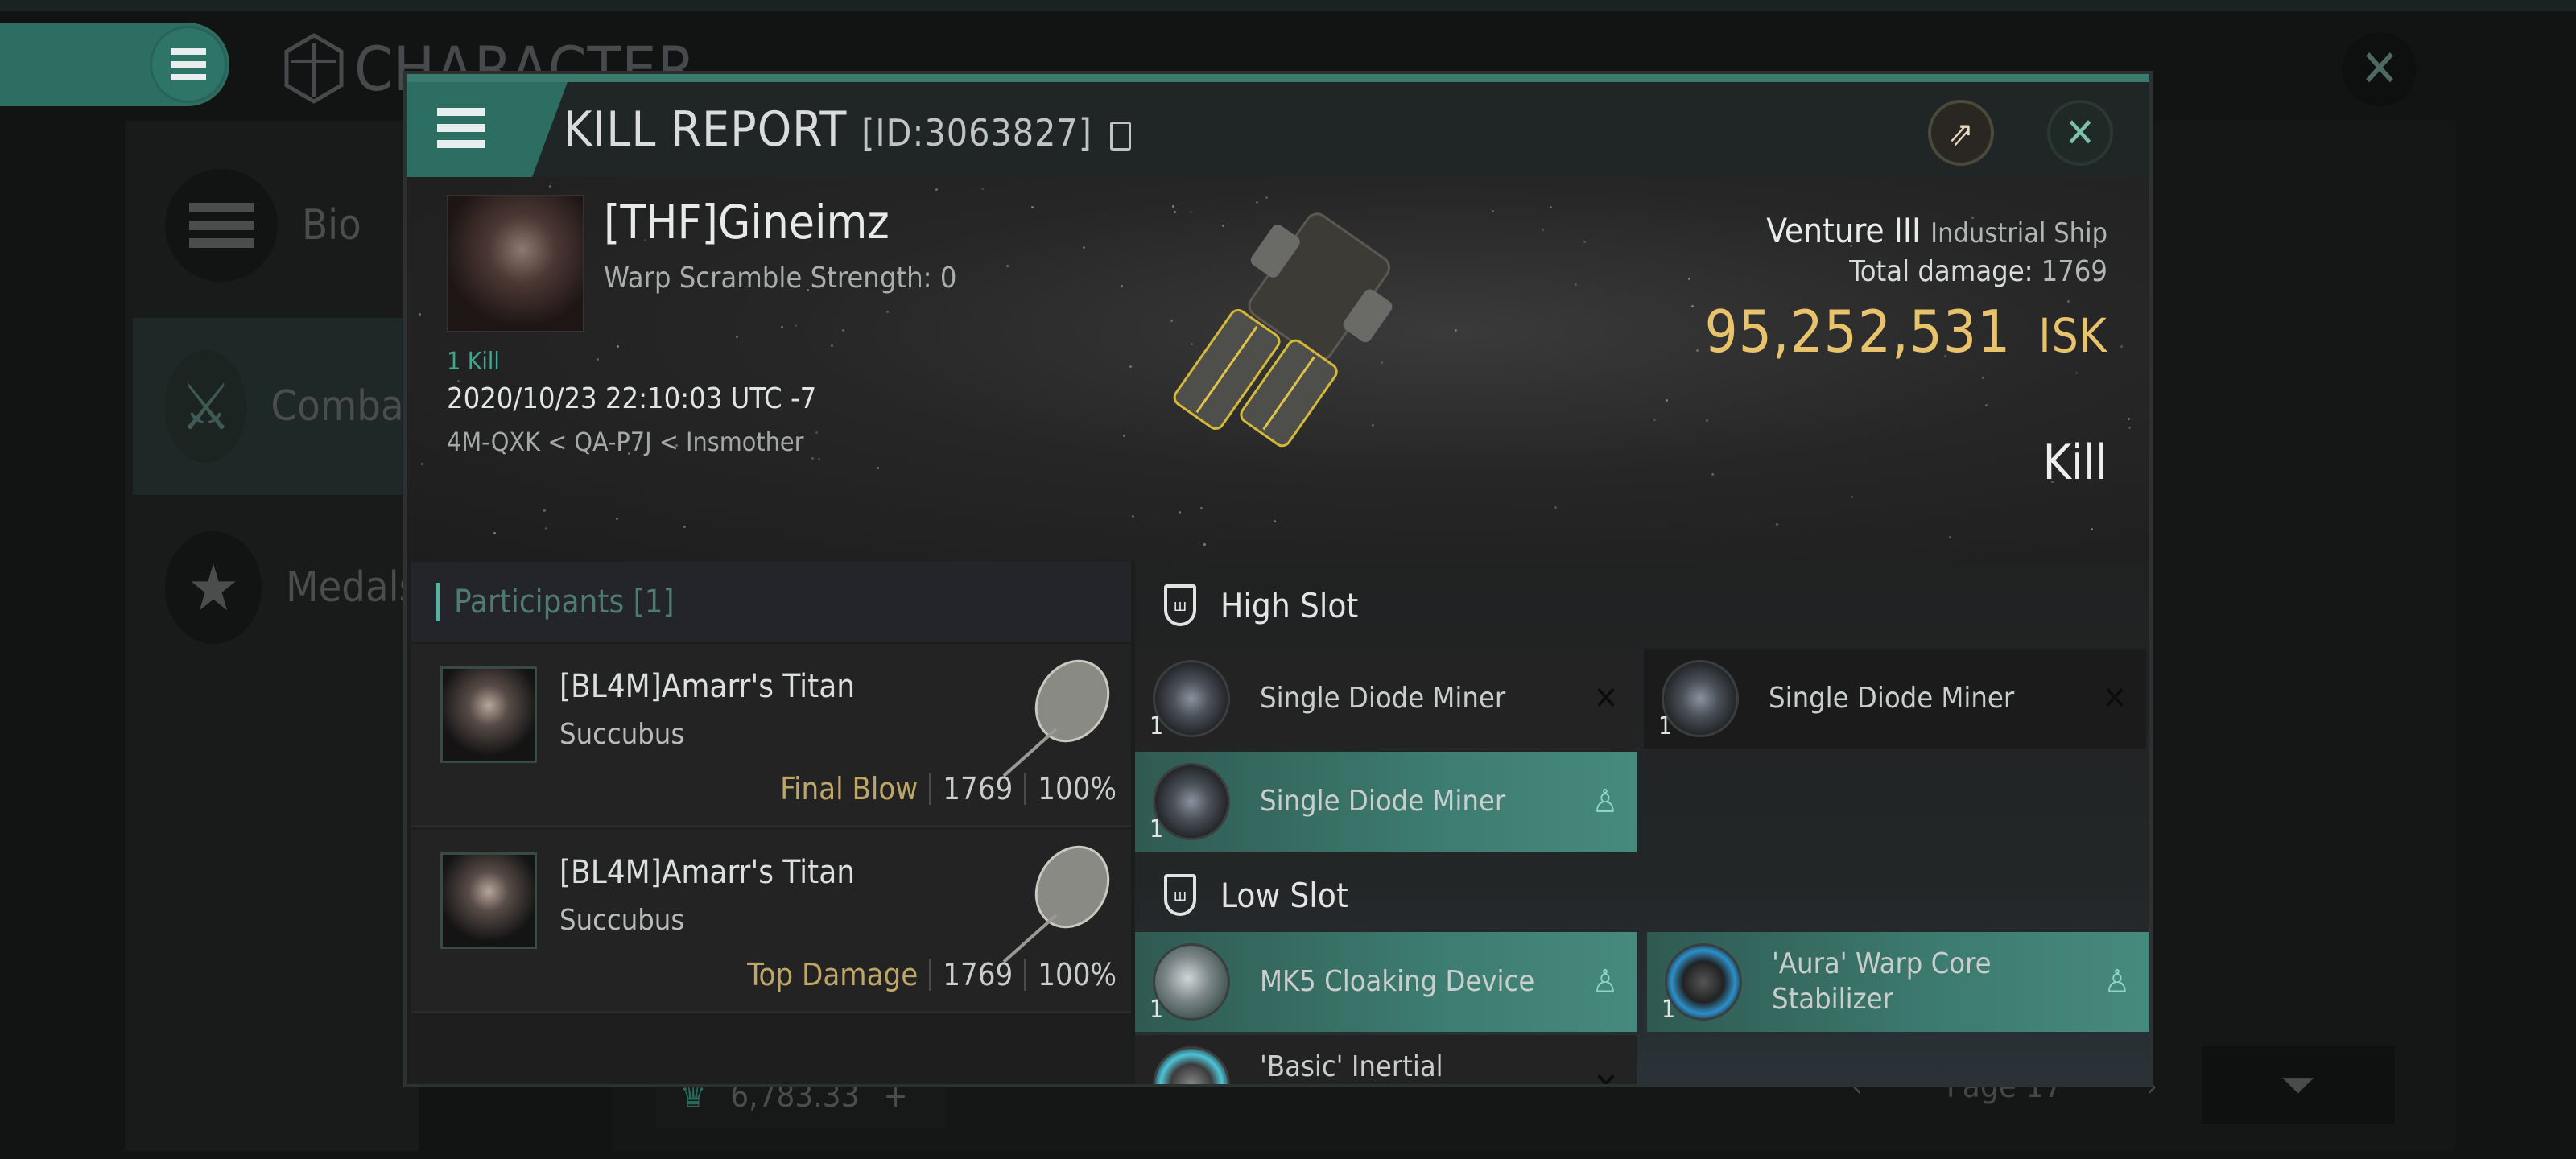 This screenshot has width=2576, height=1159. I want to click on victim-portrait, so click(515, 263).